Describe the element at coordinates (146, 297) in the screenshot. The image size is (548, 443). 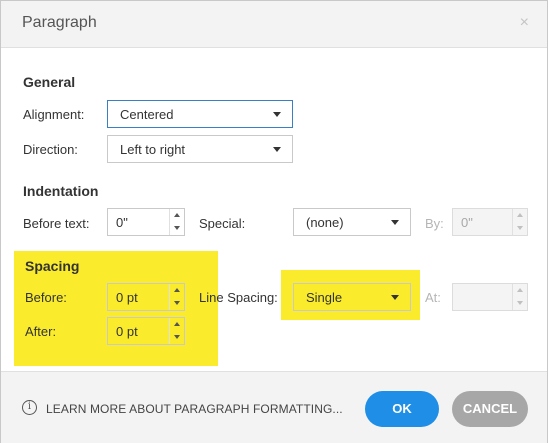
I see `spacing-before-stepper: 0 pt` at that location.